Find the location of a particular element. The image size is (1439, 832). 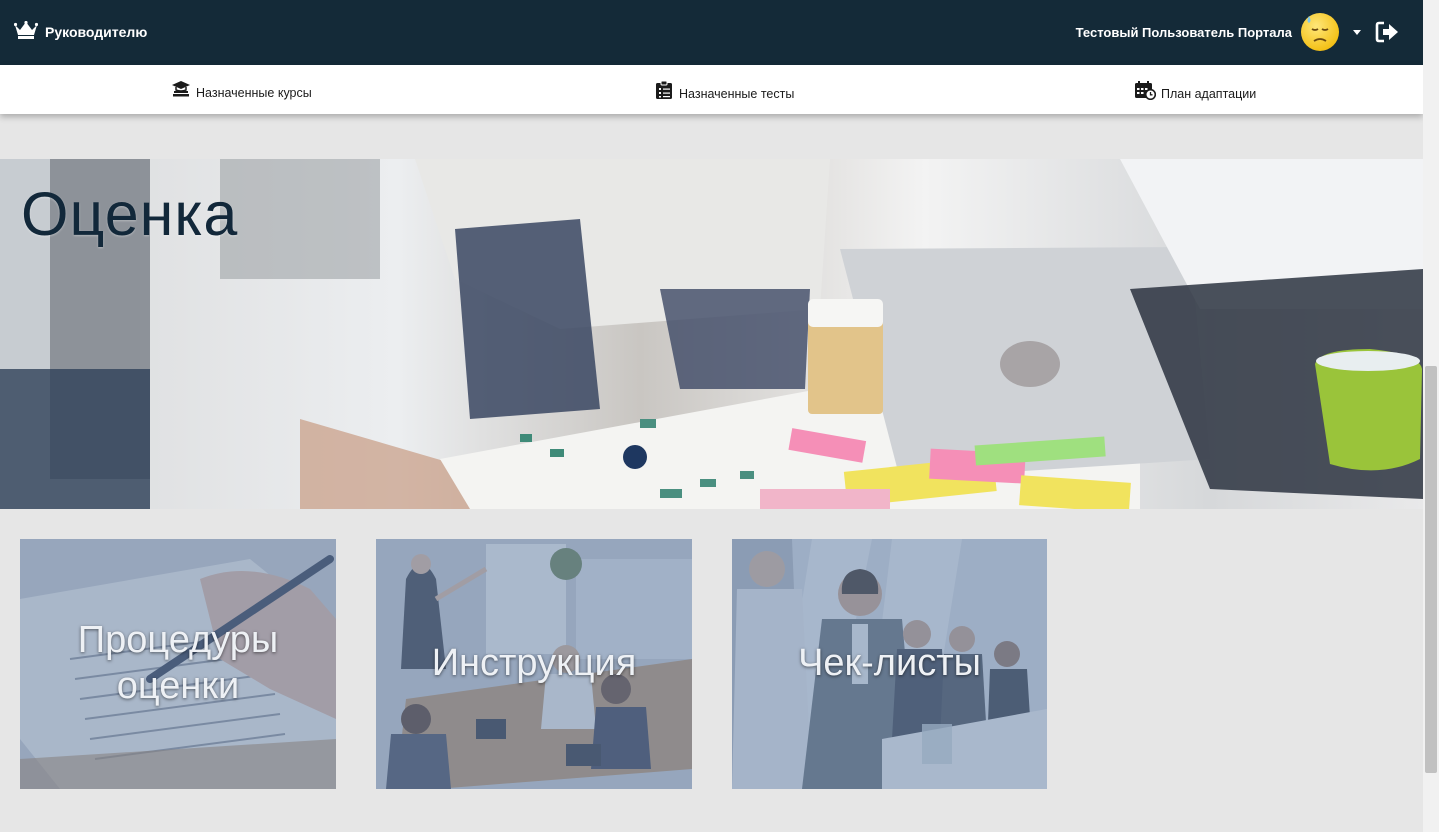

nav-assigned-tests: Назначенные тесты is located at coordinates (724, 91).